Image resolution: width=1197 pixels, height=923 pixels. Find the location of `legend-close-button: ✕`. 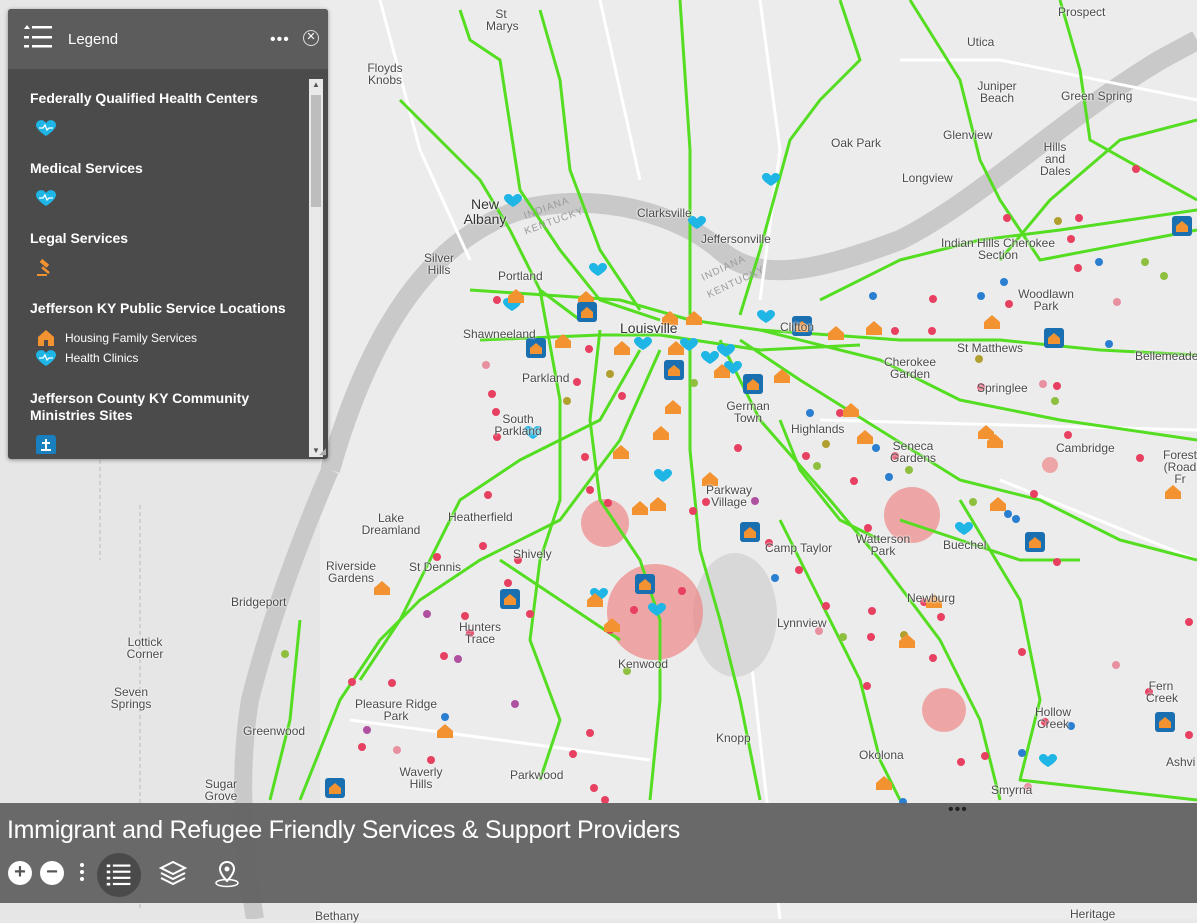

legend-close-button: ✕ is located at coordinates (311, 38).